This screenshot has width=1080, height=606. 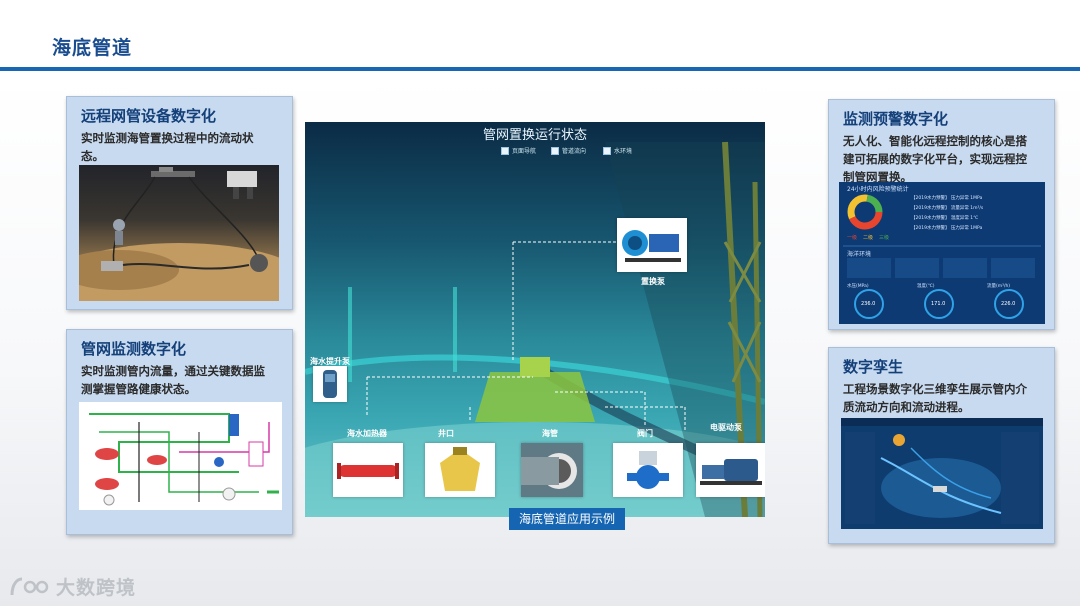 What do you see at coordinates (460, 470) in the screenshot?
I see `wellhead-thumb` at bounding box center [460, 470].